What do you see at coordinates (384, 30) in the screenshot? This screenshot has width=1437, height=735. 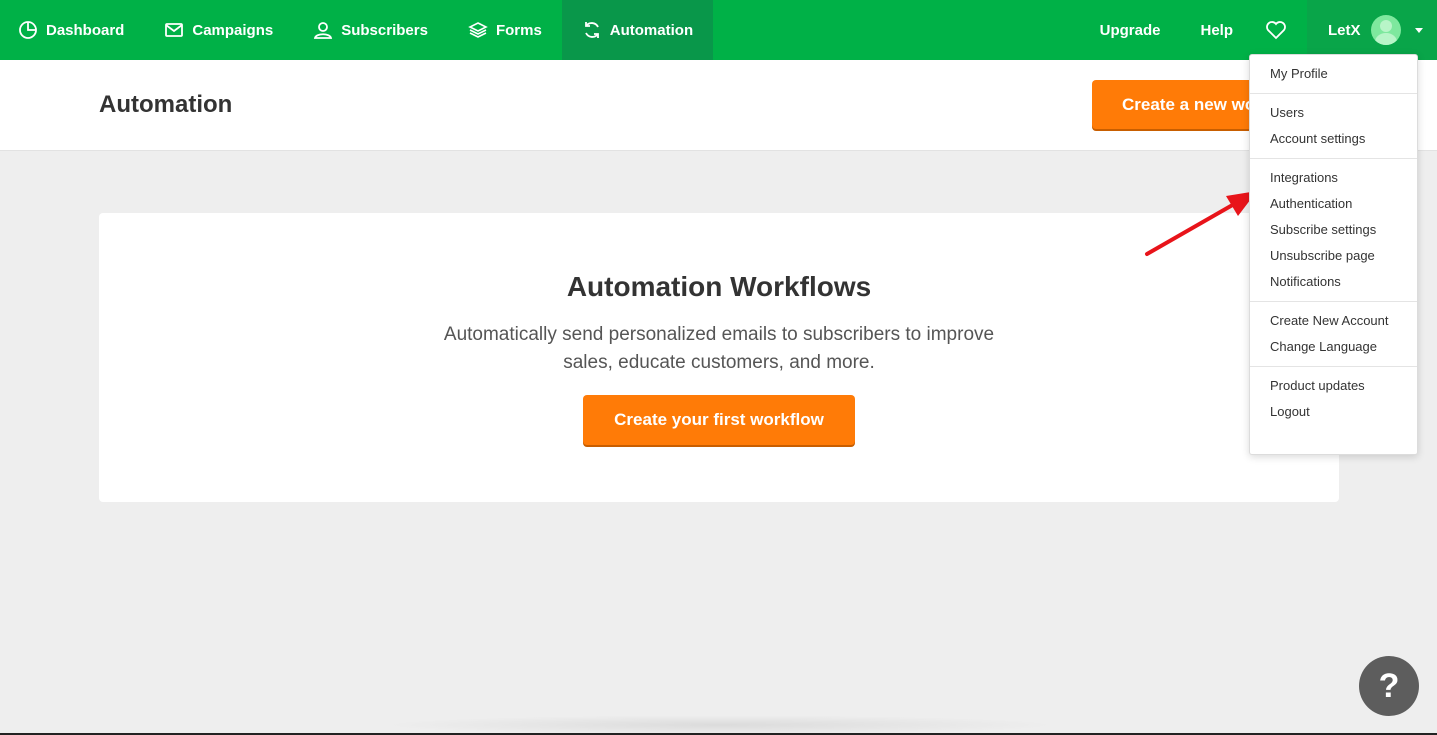 I see `nav-subscribers-label: Subscribers` at bounding box center [384, 30].